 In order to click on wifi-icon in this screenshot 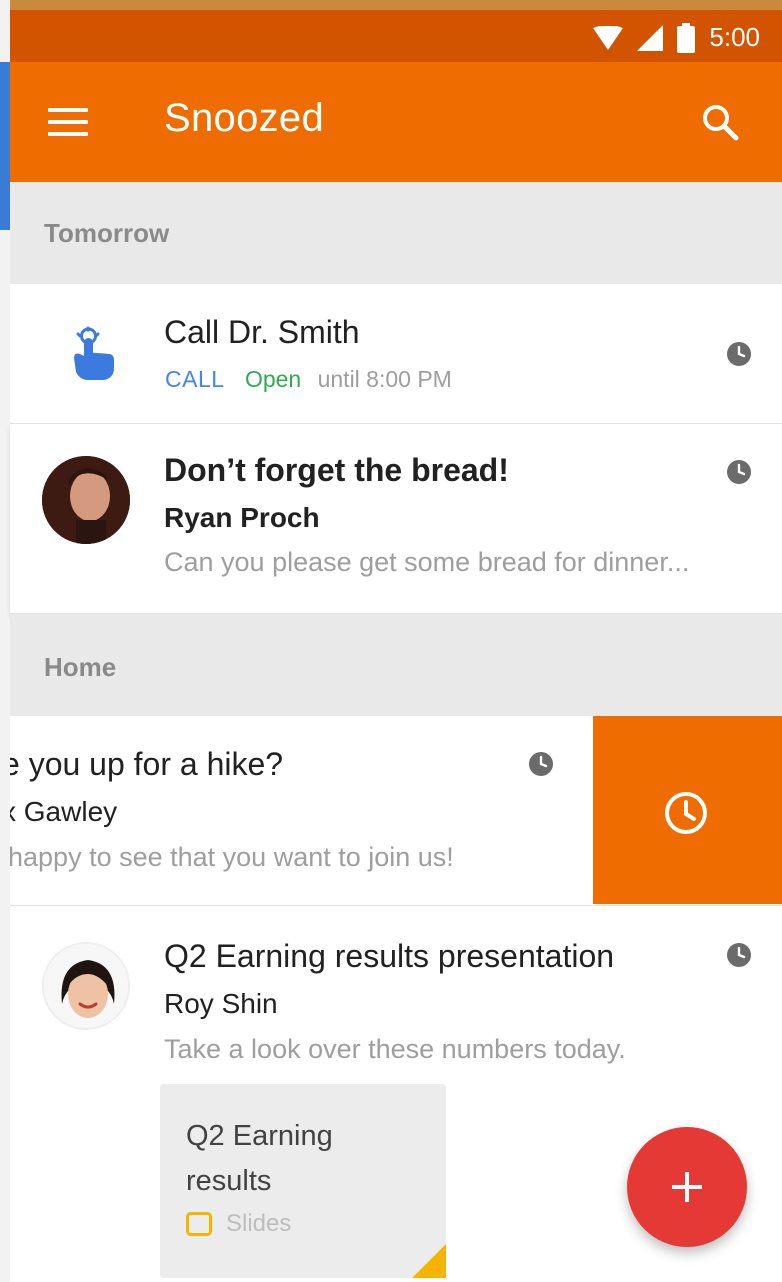, I will do `click(608, 37)`.